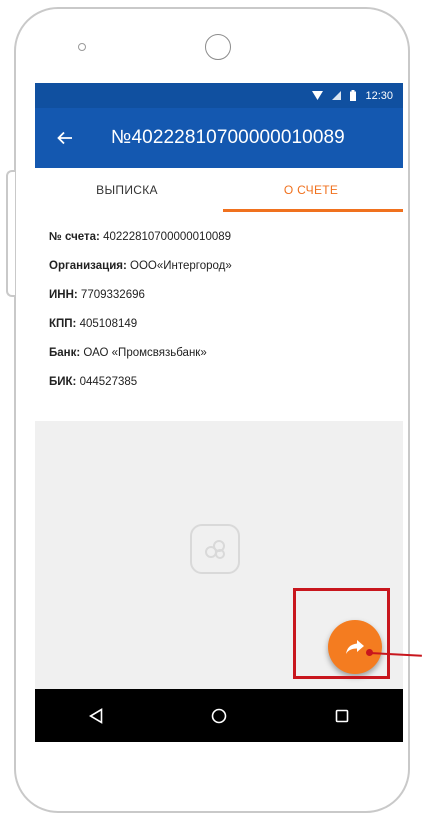  What do you see at coordinates (379, 95) in the screenshot?
I see `status-time: 12:30` at bounding box center [379, 95].